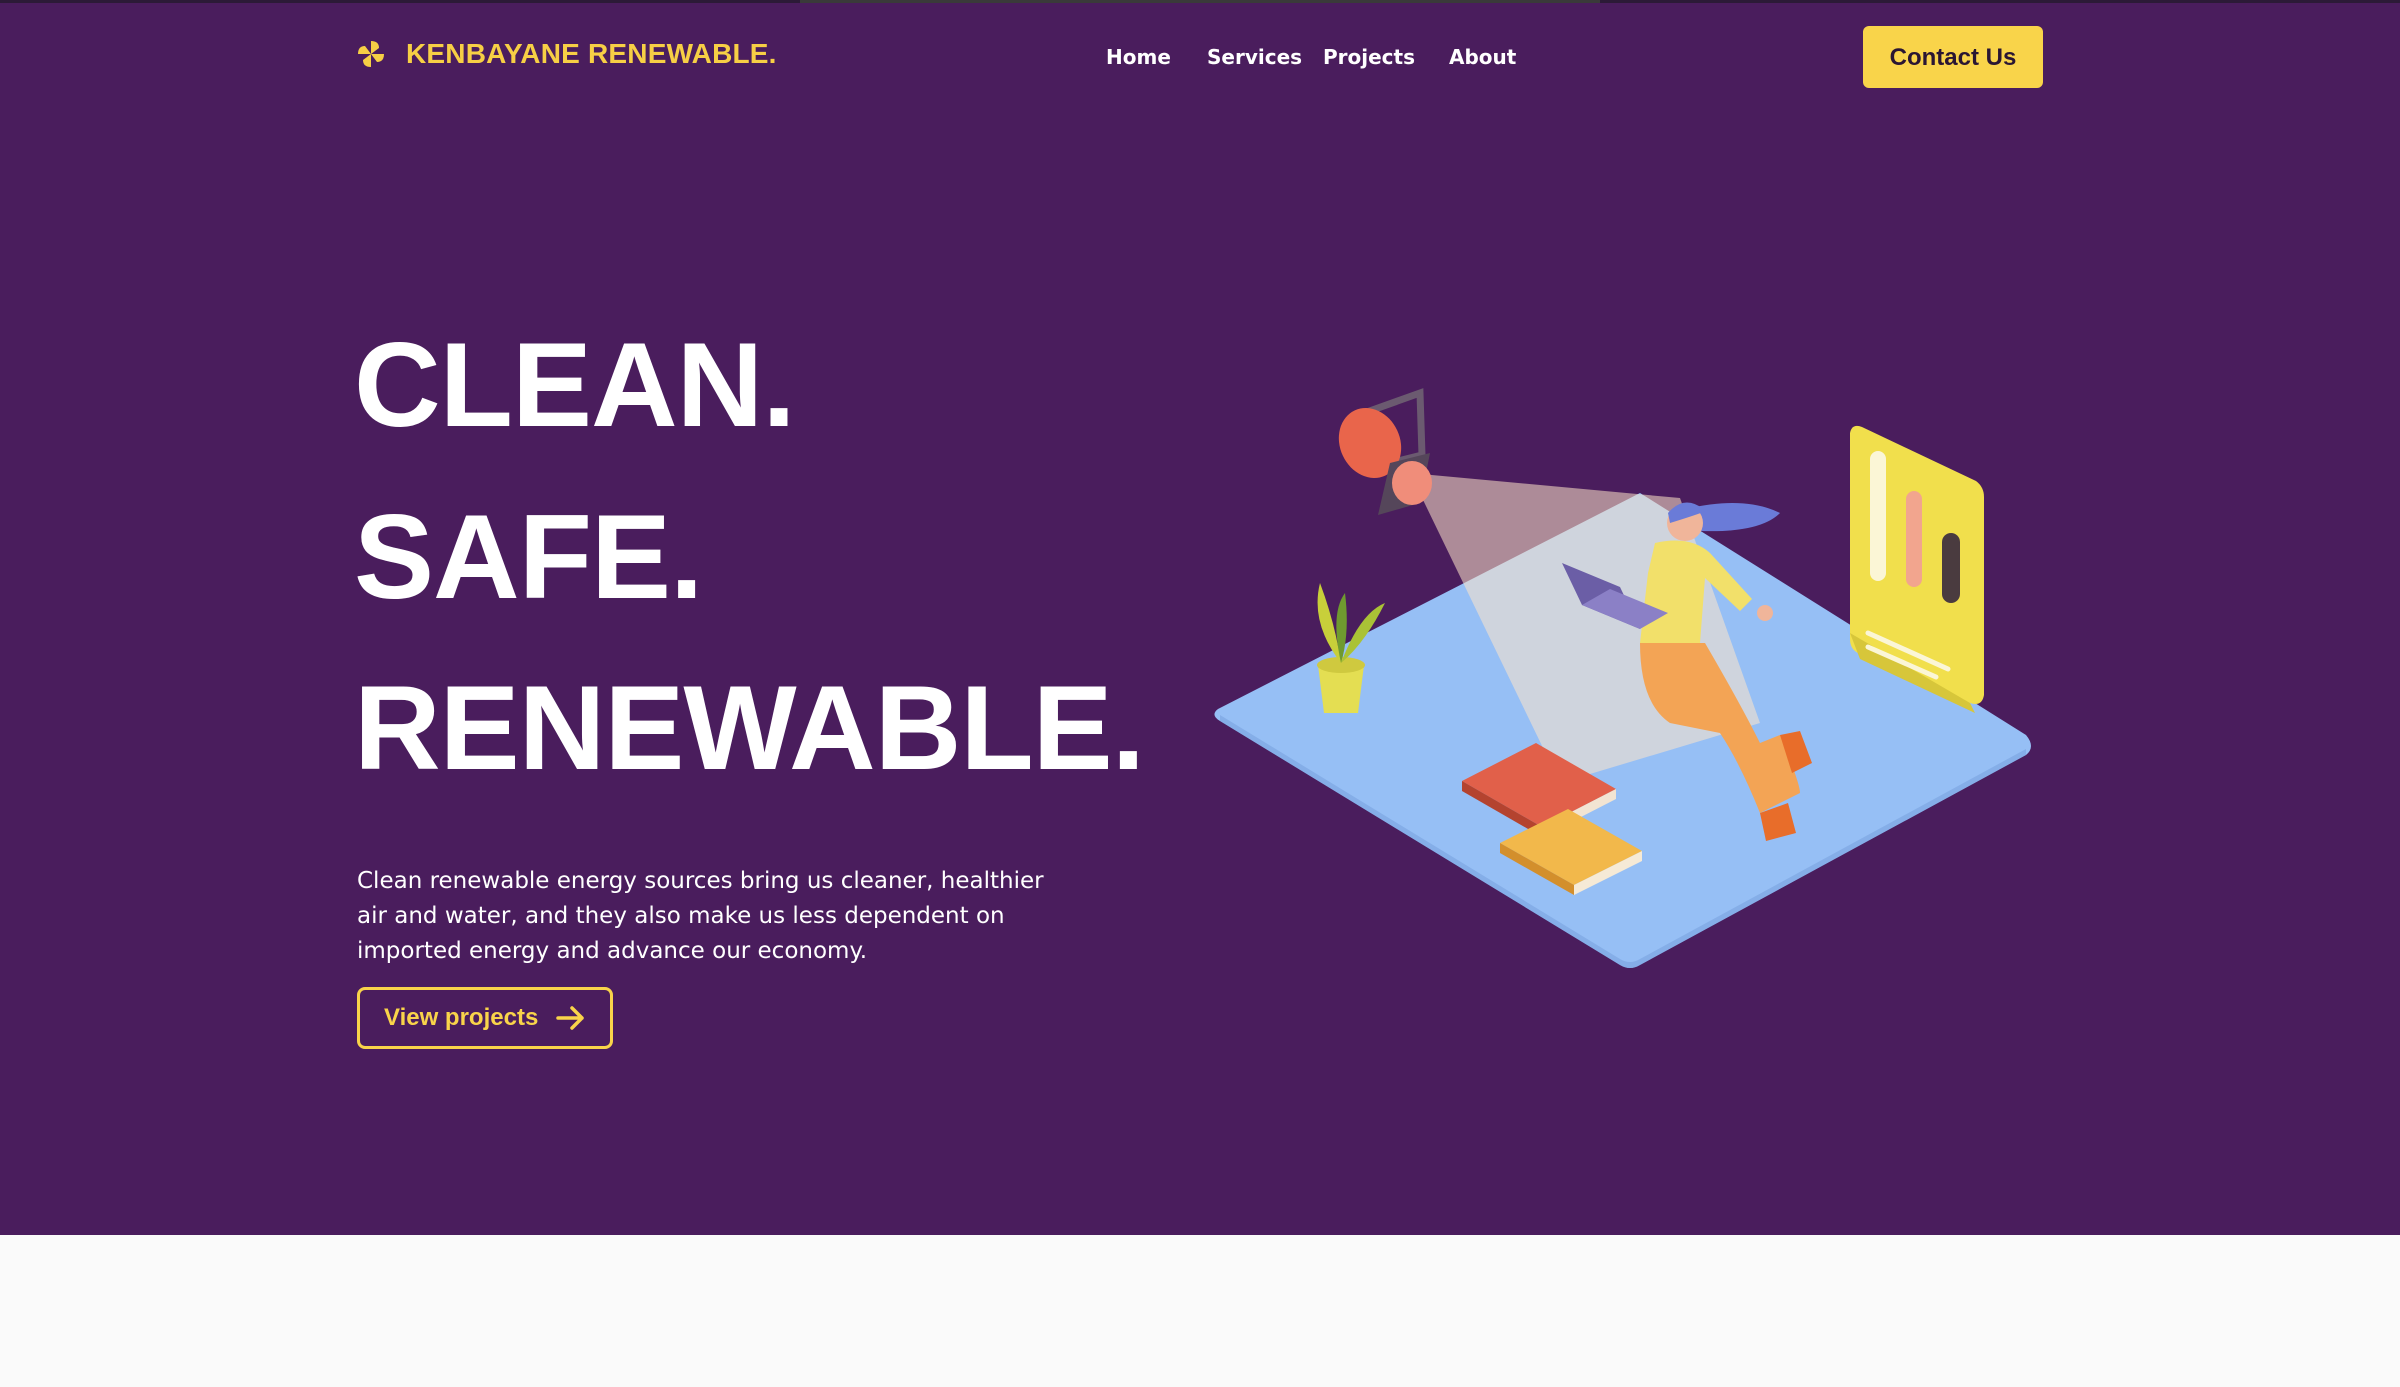 This screenshot has height=1387, width=2400. Describe the element at coordinates (749, 728) in the screenshot. I see `headline-renewable: RENEWABLE.` at that location.